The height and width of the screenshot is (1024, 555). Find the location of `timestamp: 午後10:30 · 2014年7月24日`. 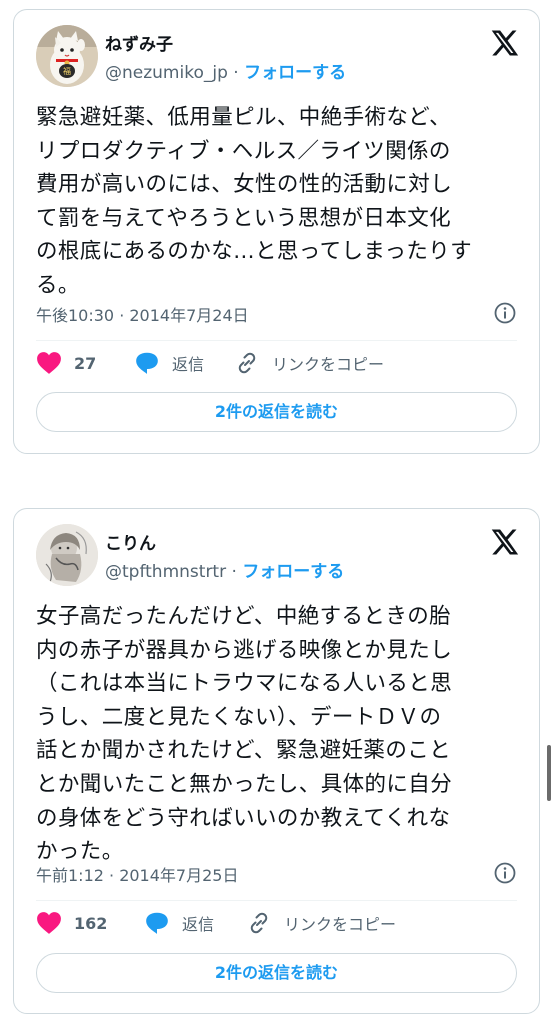

timestamp: 午後10:30 · 2014年7月24日 is located at coordinates (142, 314).